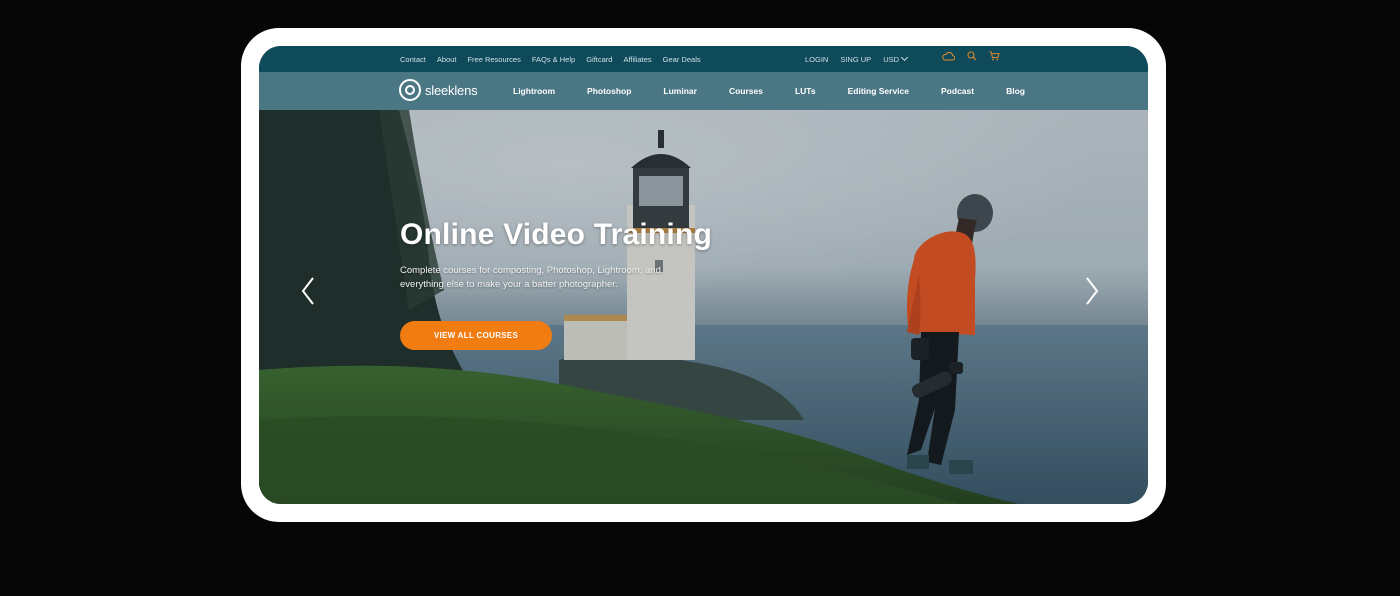 The height and width of the screenshot is (596, 1400). What do you see at coordinates (599, 59) in the screenshot?
I see `link-giftcard: Giftcard` at bounding box center [599, 59].